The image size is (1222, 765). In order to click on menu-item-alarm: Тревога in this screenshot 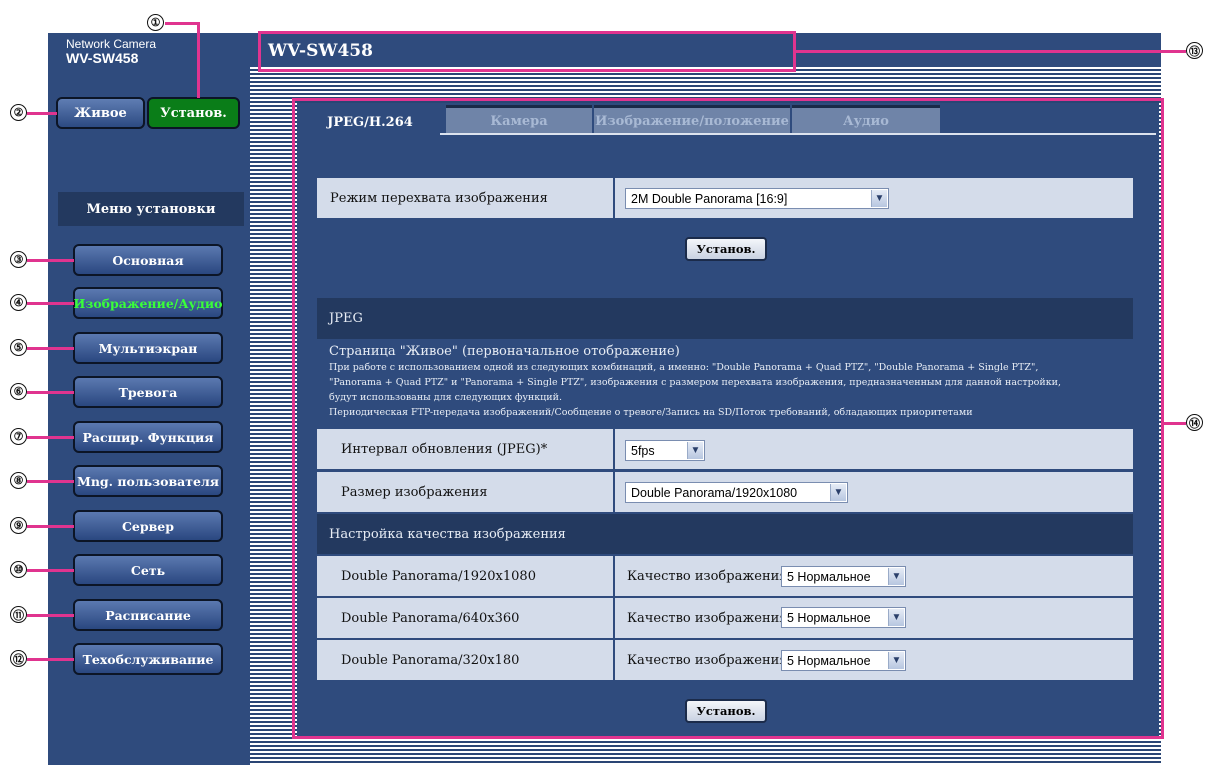, I will do `click(148, 392)`.